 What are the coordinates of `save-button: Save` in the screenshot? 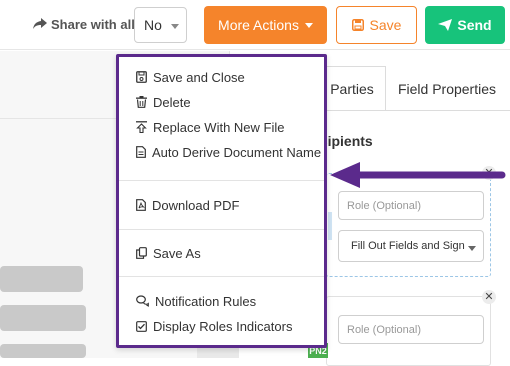 It's located at (376, 25).